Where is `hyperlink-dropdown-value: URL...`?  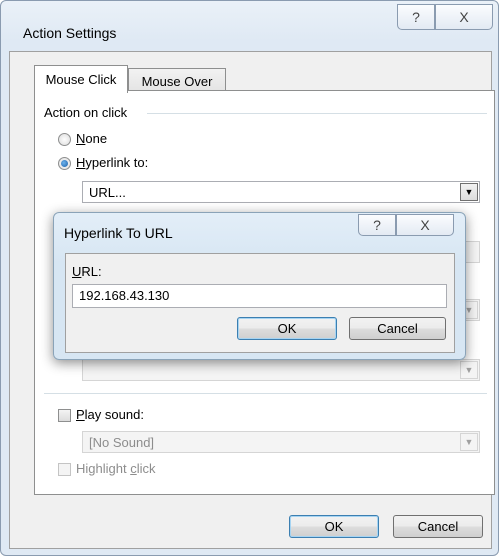 hyperlink-dropdown-value: URL... is located at coordinates (107, 192).